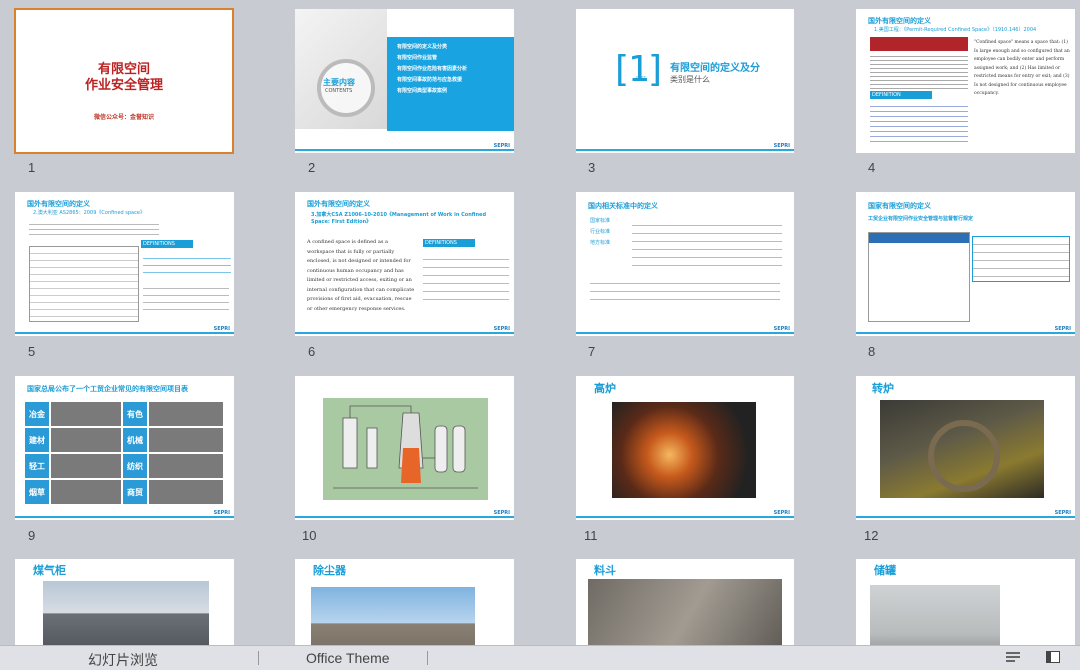 The height and width of the screenshot is (670, 1080). What do you see at coordinates (1021, 259) in the screenshot?
I see `regulation-excerpt` at bounding box center [1021, 259].